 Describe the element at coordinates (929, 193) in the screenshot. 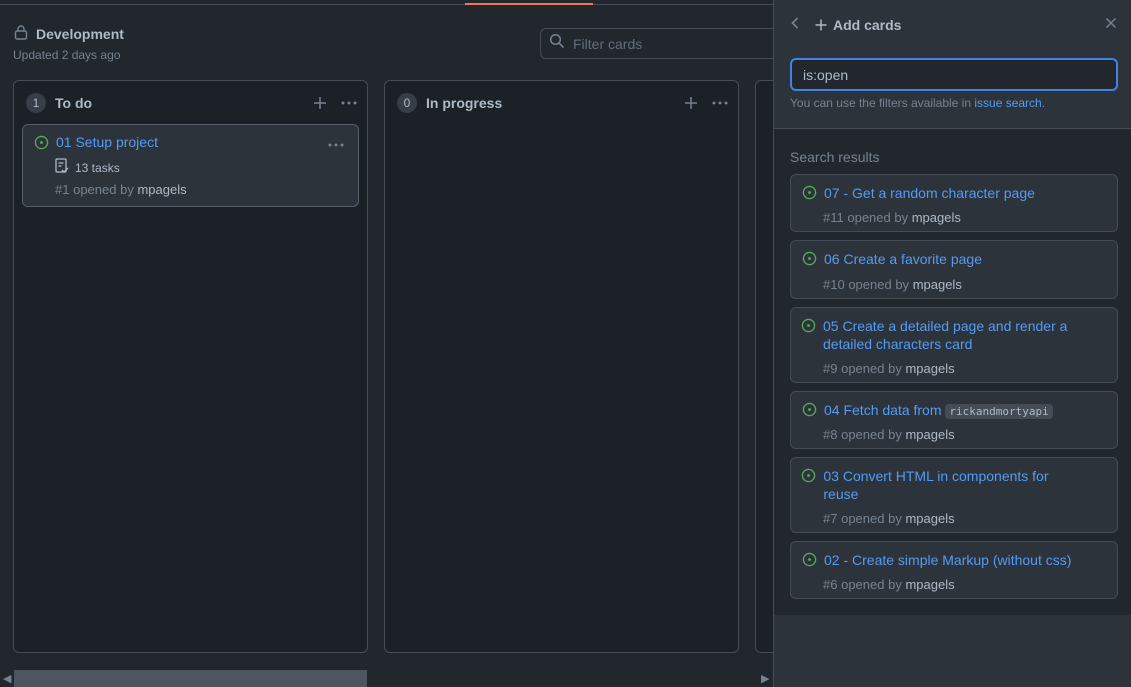

I see `result-title: 07 - Get a random character page` at that location.